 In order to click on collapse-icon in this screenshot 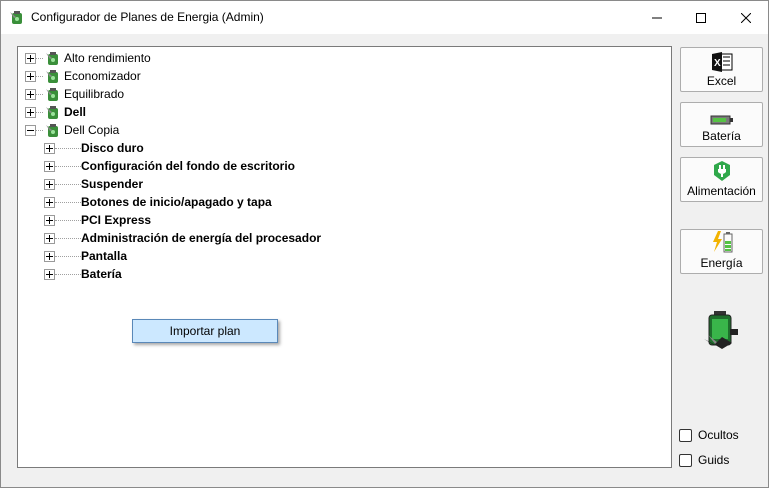, I will do `click(30, 130)`.